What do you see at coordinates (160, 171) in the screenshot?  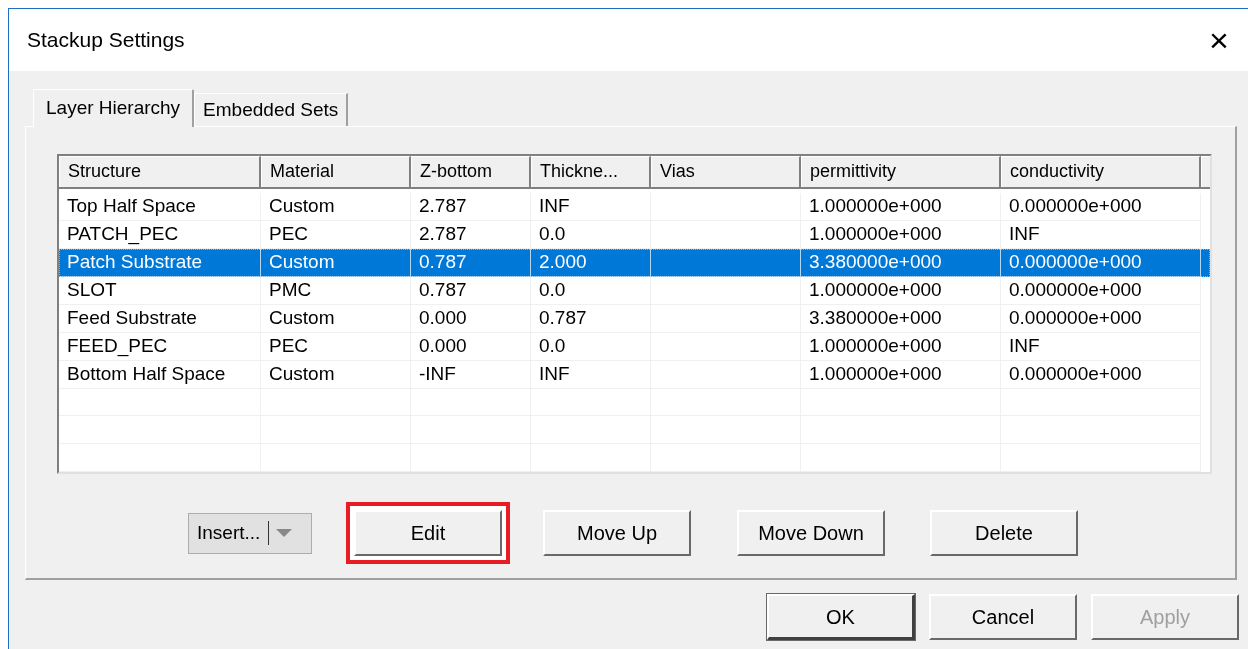 I see `column-header: Structure` at bounding box center [160, 171].